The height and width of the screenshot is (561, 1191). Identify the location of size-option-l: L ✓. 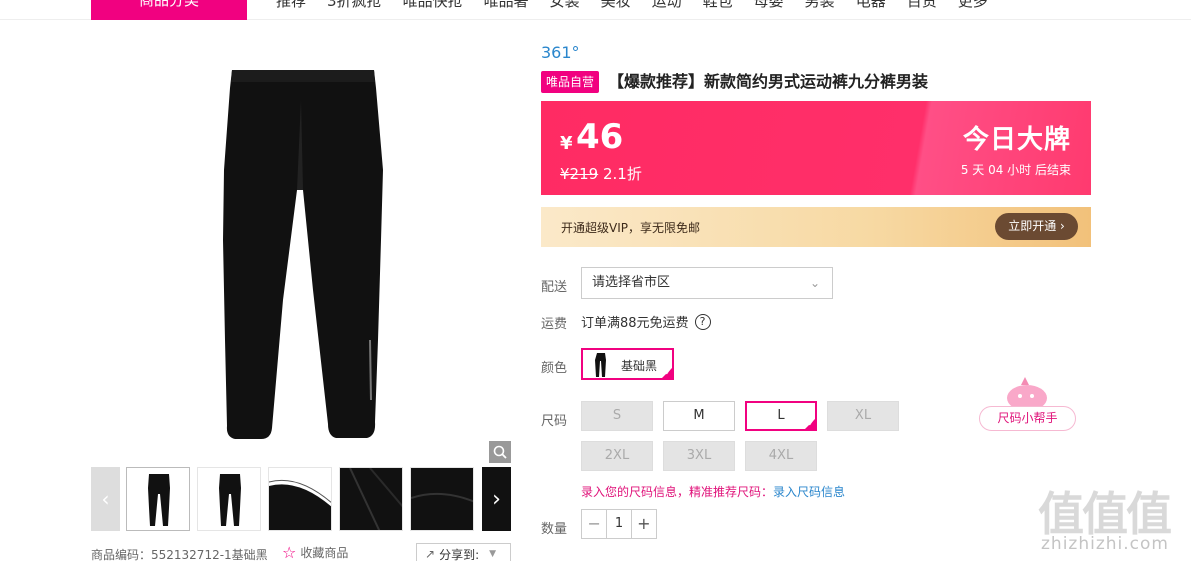
(781, 416).